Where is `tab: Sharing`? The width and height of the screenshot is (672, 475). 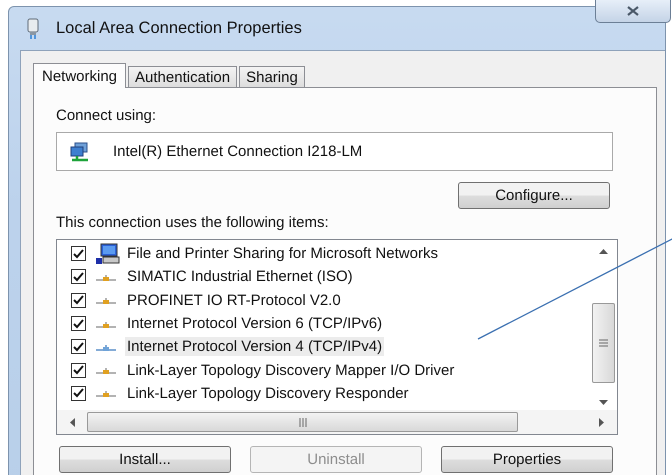 tab: Sharing is located at coordinates (272, 76).